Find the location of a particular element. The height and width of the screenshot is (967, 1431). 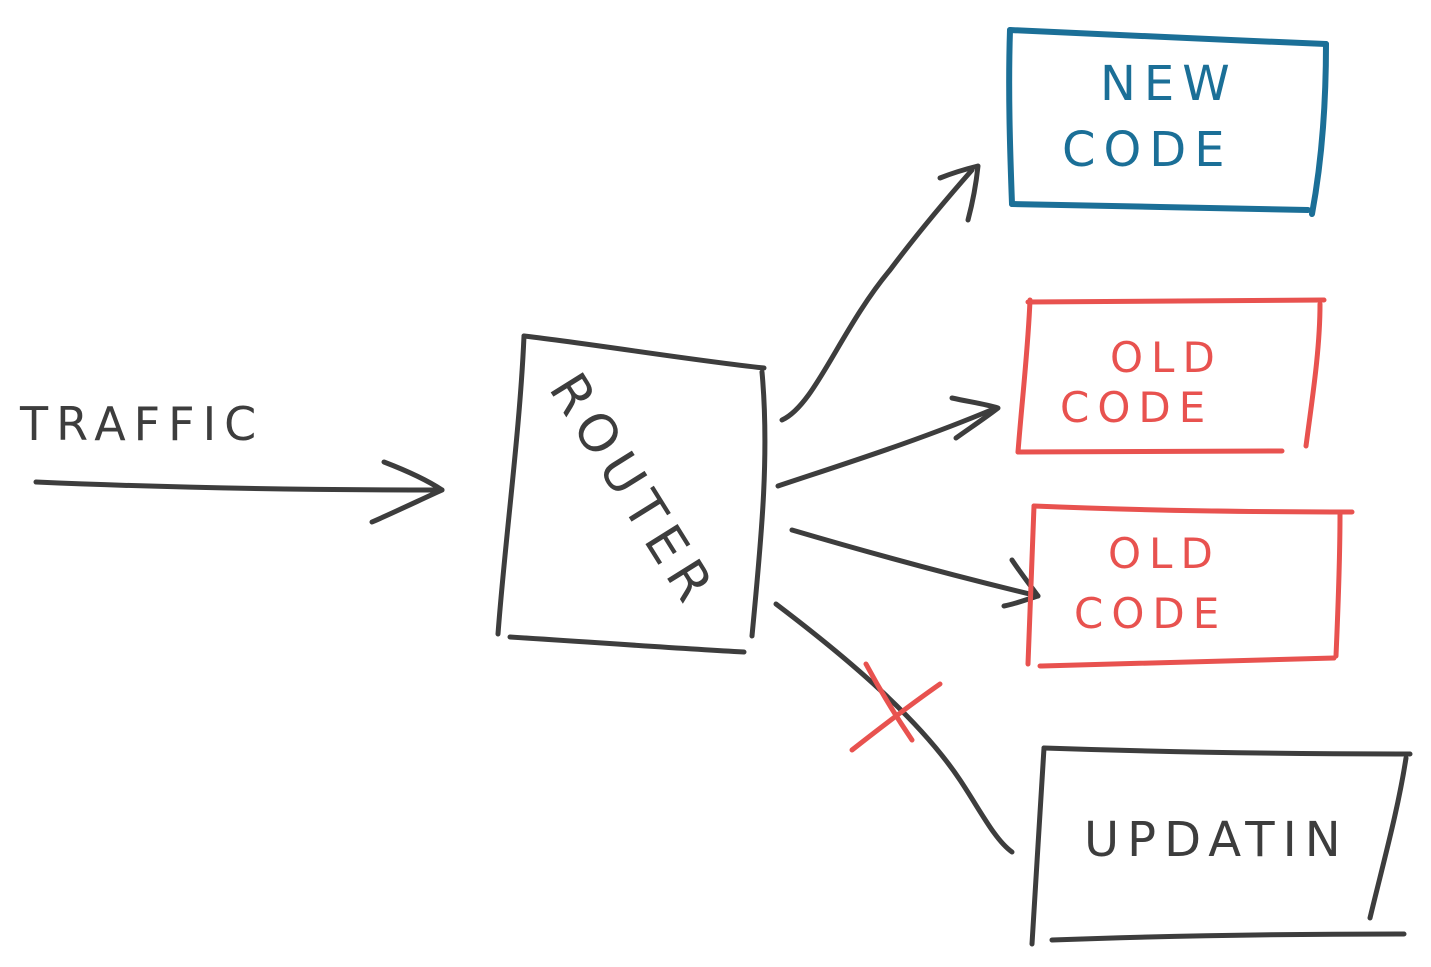

traffic-label: TRAFFIC is located at coordinates (141, 424).